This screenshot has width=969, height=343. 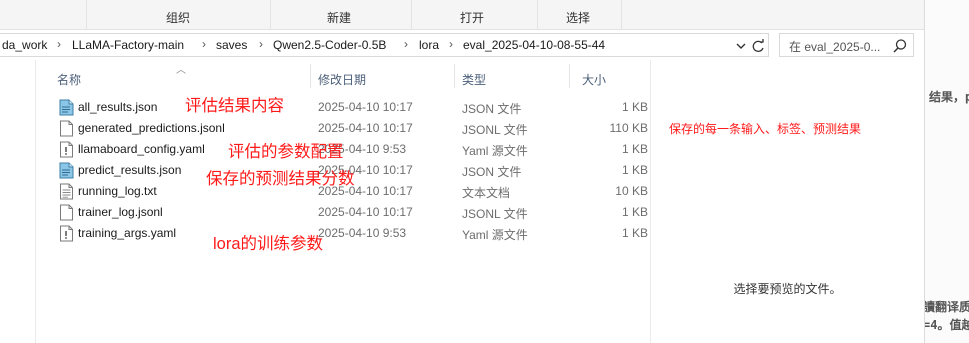 What do you see at coordinates (151, 128) in the screenshot?
I see `file-name: generated_predictions.jsonl` at bounding box center [151, 128].